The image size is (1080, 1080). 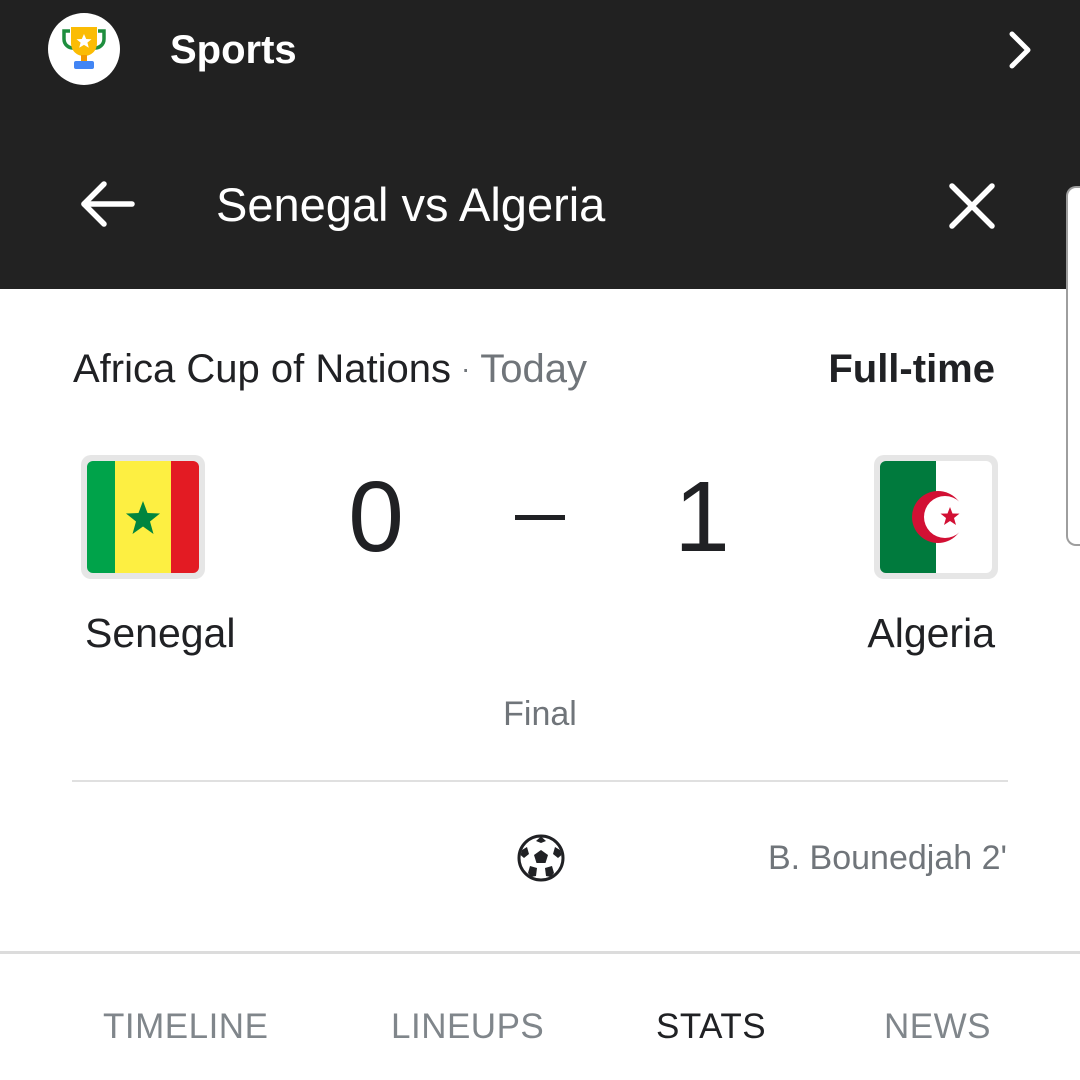 I want to click on away-score: 1, so click(x=702, y=517).